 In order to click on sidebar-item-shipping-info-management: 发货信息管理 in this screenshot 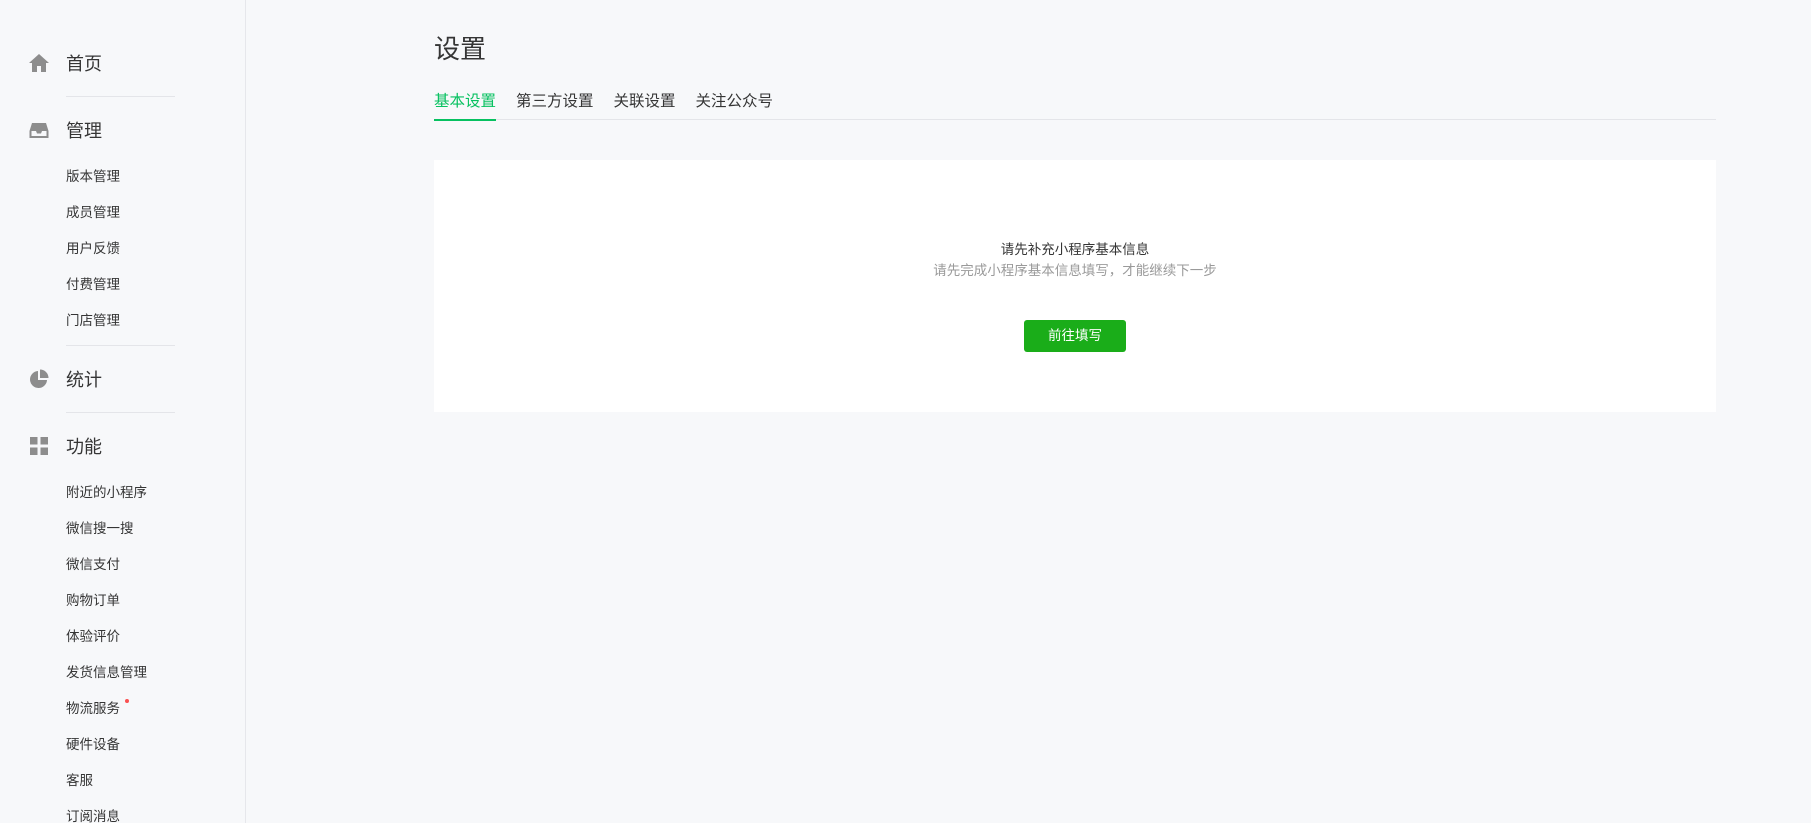, I will do `click(122, 673)`.